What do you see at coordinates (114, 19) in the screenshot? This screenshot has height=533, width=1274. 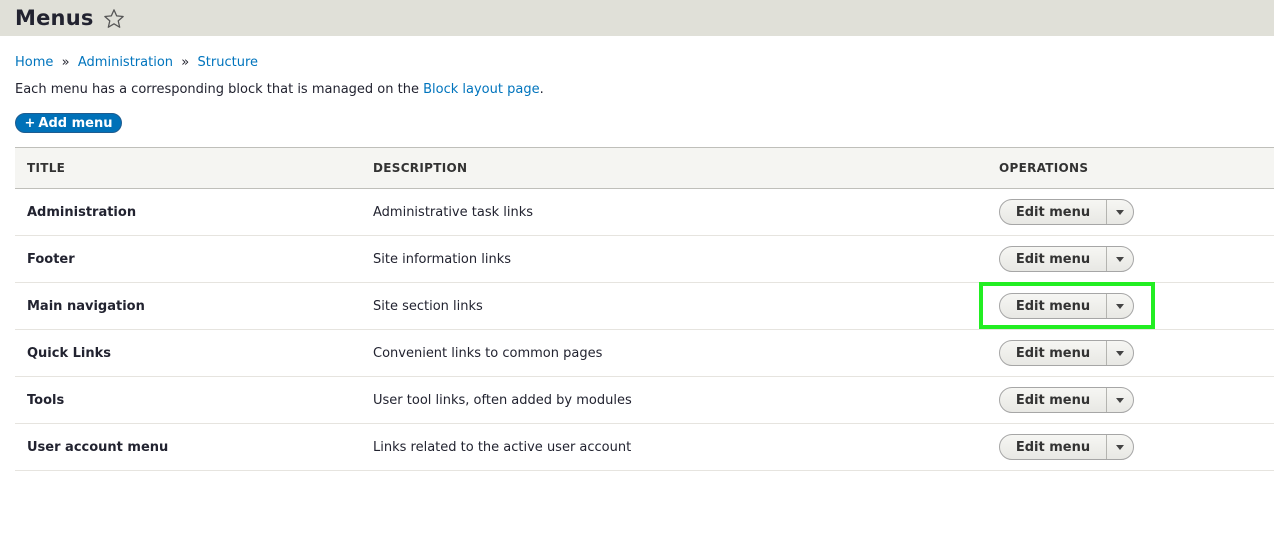 I see `star-outline-icon` at bounding box center [114, 19].